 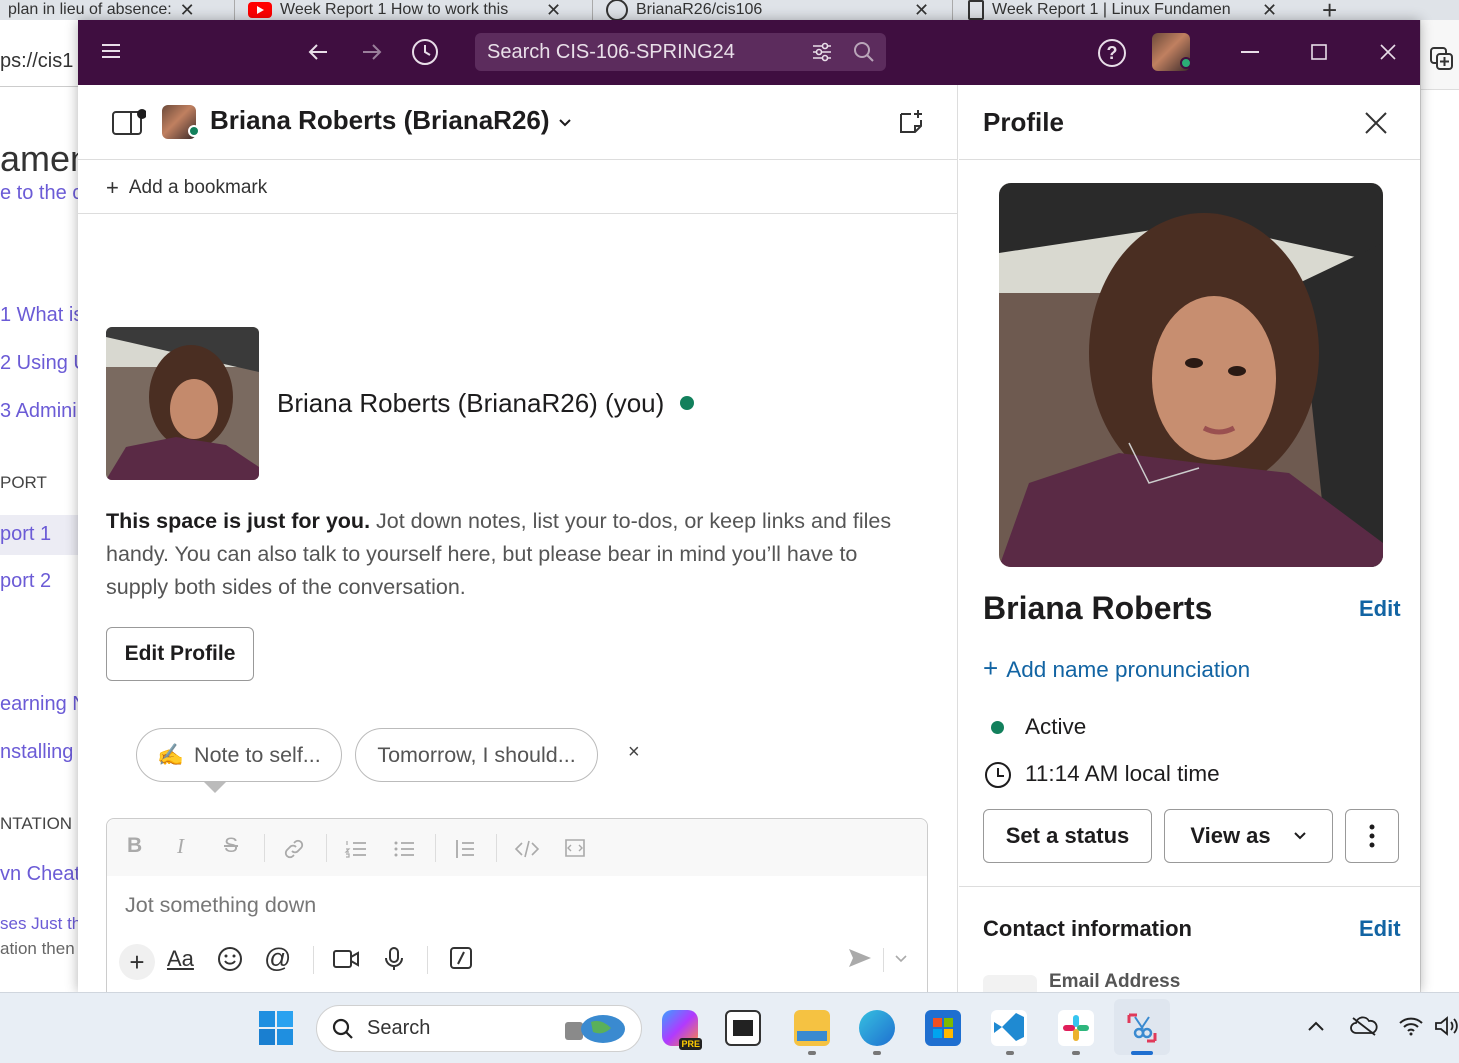 I want to click on strikethrough-icon: S, so click(x=231, y=846).